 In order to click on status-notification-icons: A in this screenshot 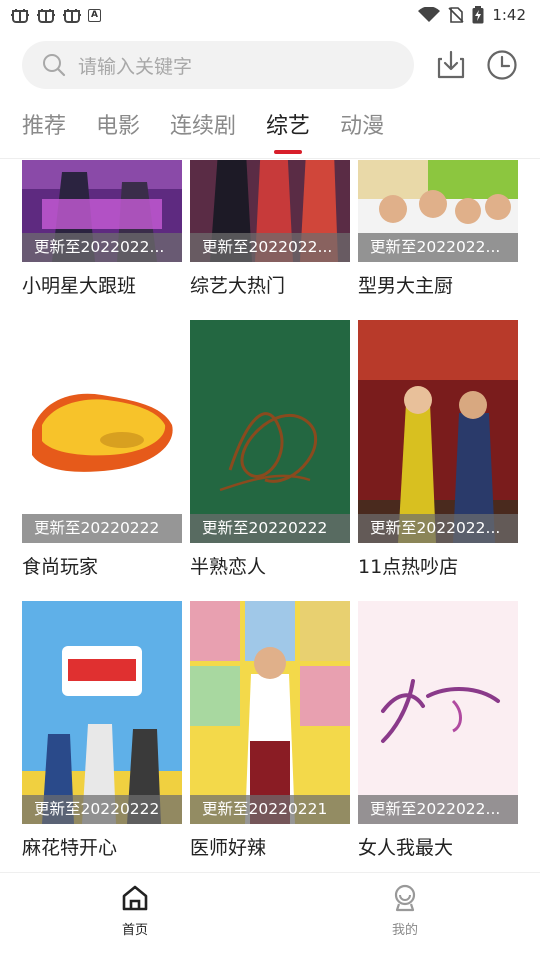, I will do `click(55, 15)`.